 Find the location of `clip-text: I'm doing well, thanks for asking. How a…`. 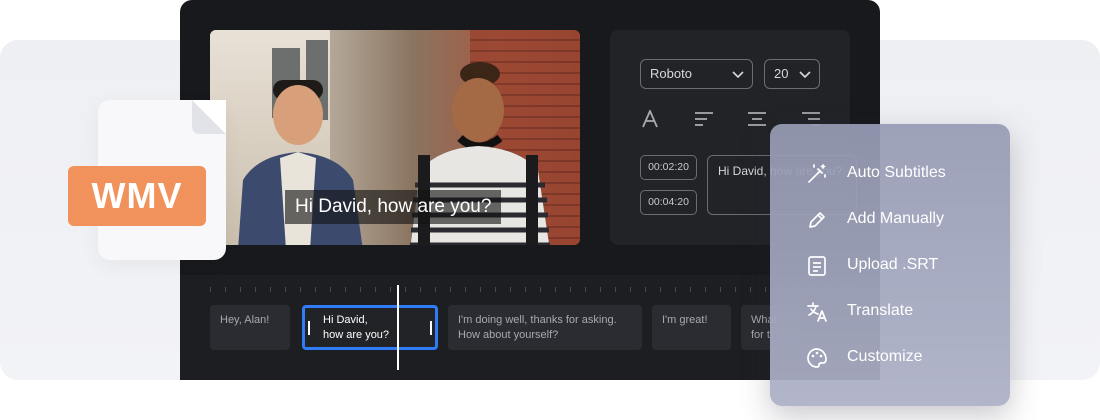

clip-text: I'm doing well, thanks for asking. How a… is located at coordinates (537, 327).